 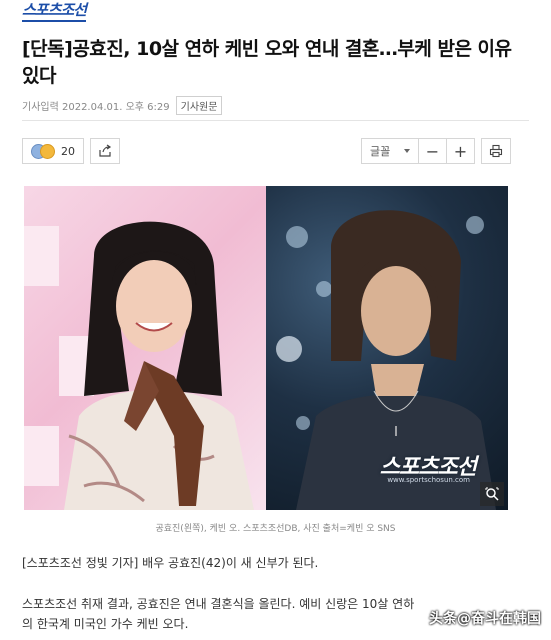 I want to click on print-button, so click(x=496, y=151).